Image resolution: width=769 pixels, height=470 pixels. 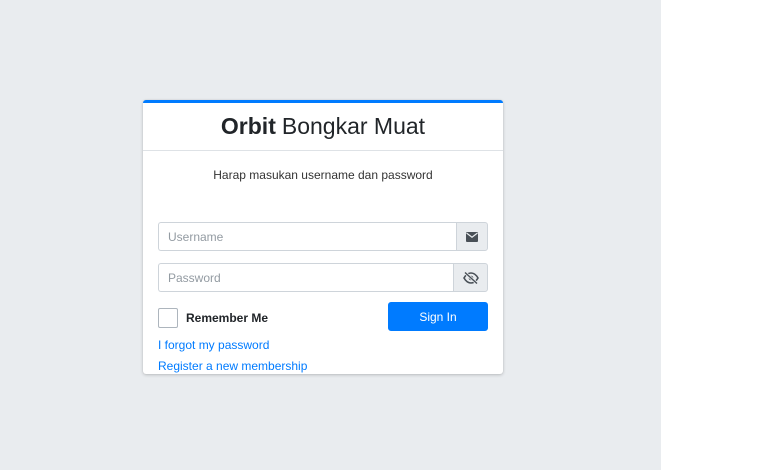 I want to click on username-input, so click(x=307, y=236).